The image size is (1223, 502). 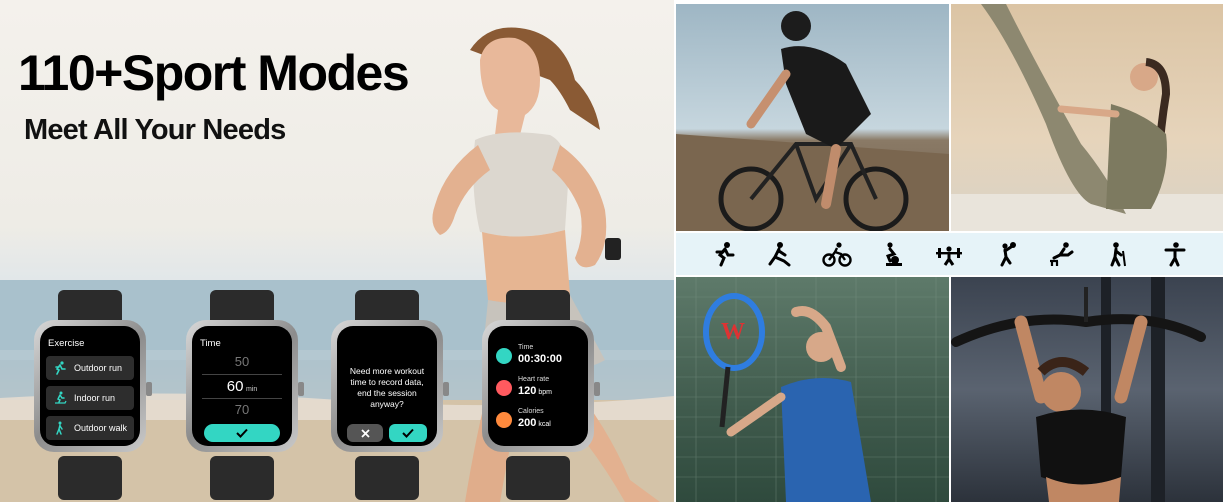 I want to click on time-option-above: 50, so click(x=242, y=361).